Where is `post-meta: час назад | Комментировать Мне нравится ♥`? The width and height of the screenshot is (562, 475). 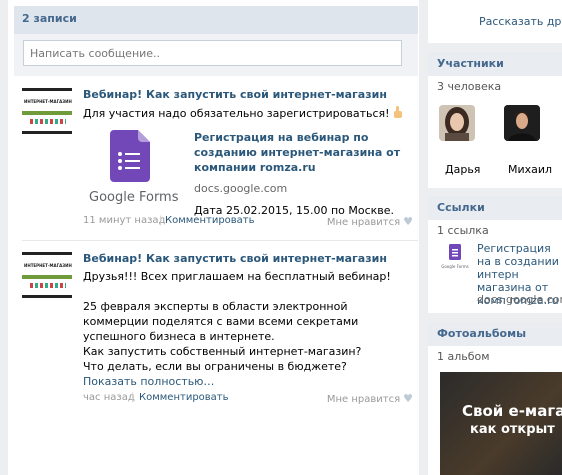 post-meta: час назад | Комментировать Мне нравится ♥ is located at coordinates (248, 399).